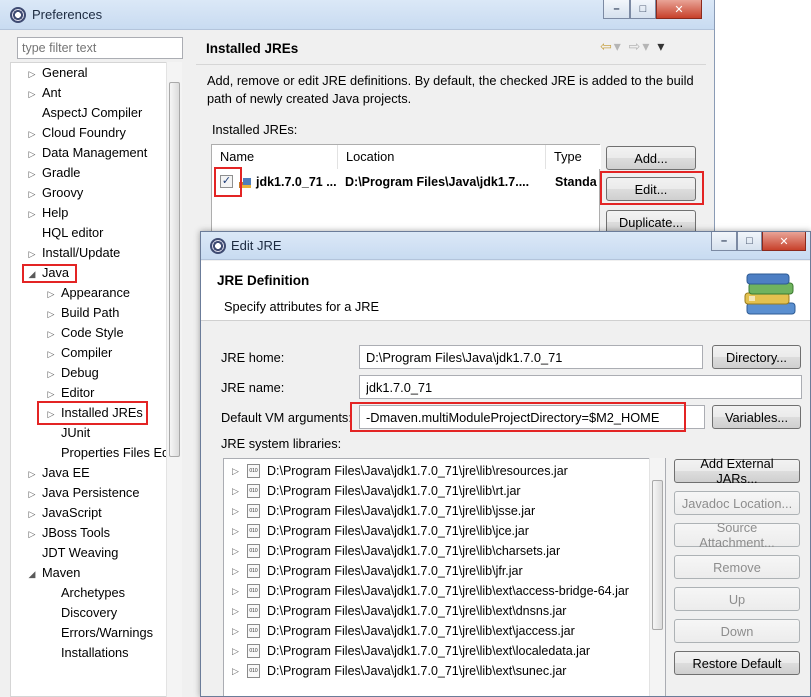 This screenshot has width=811, height=697. I want to click on tree-item: ▷ Build Path, so click(82, 313).